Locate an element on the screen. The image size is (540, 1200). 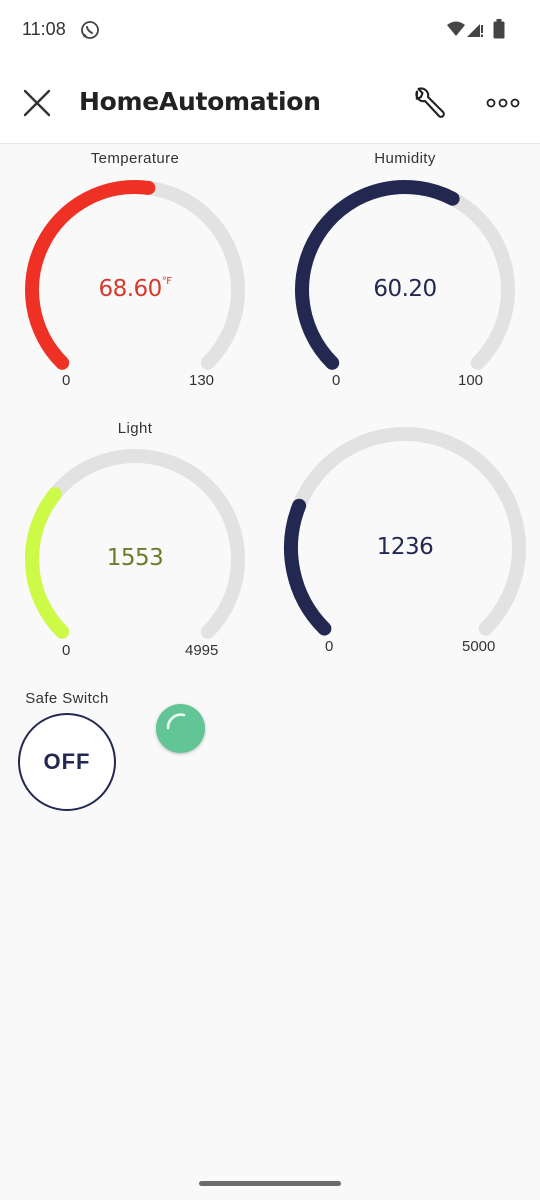
safe-switch-button: OFF is located at coordinates (67, 762).